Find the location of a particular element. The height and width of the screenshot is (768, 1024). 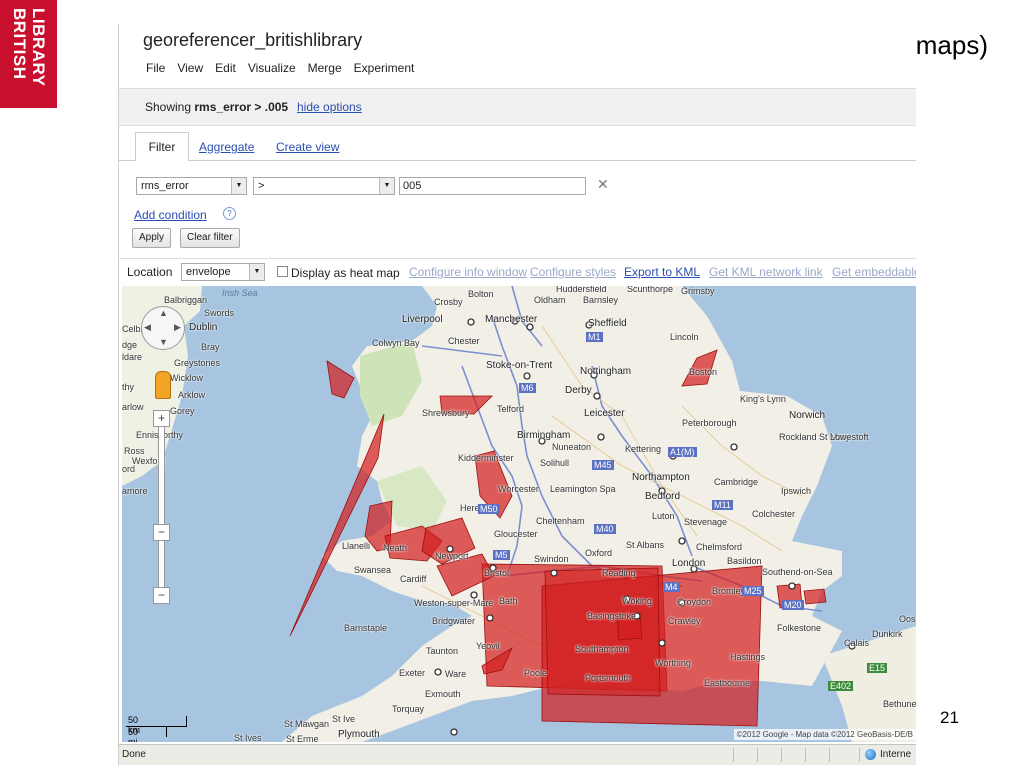

envelope-wales-nw is located at coordinates (340, 379).